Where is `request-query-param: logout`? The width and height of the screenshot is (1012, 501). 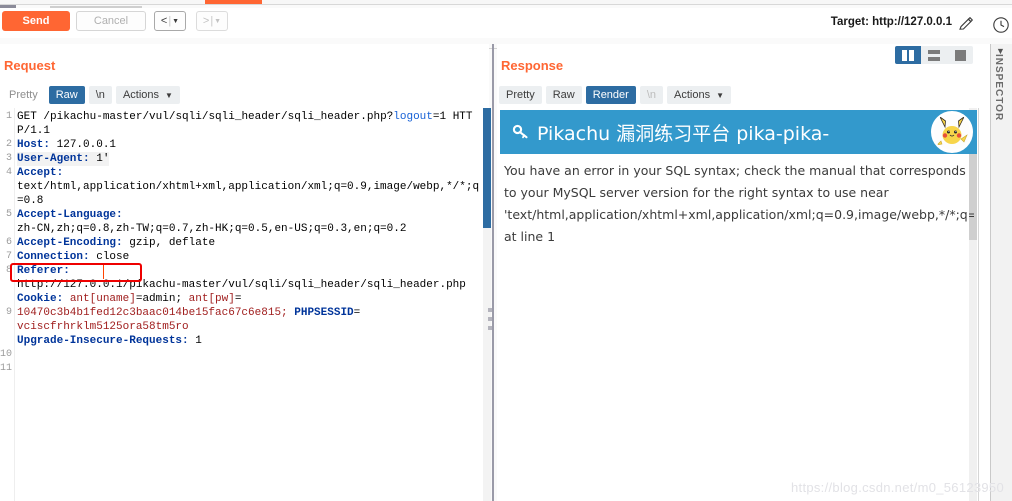
request-query-param: logout is located at coordinates (413, 117).